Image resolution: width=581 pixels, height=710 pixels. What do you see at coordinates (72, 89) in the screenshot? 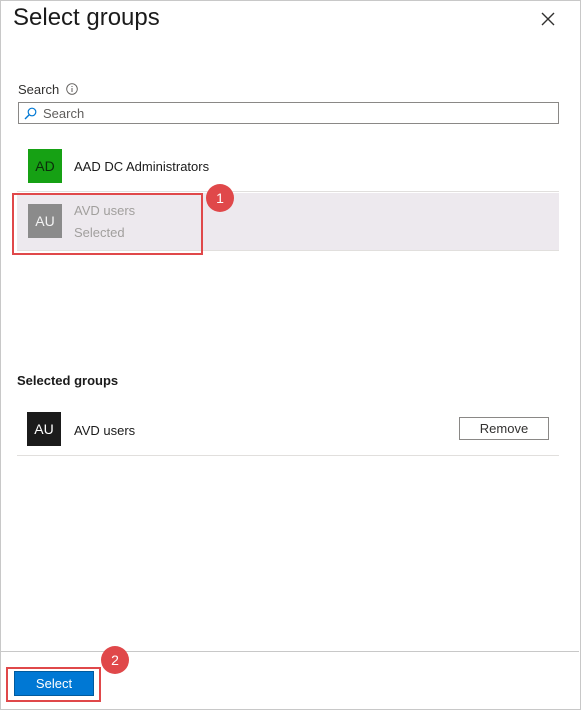
I see `info-icon` at bounding box center [72, 89].